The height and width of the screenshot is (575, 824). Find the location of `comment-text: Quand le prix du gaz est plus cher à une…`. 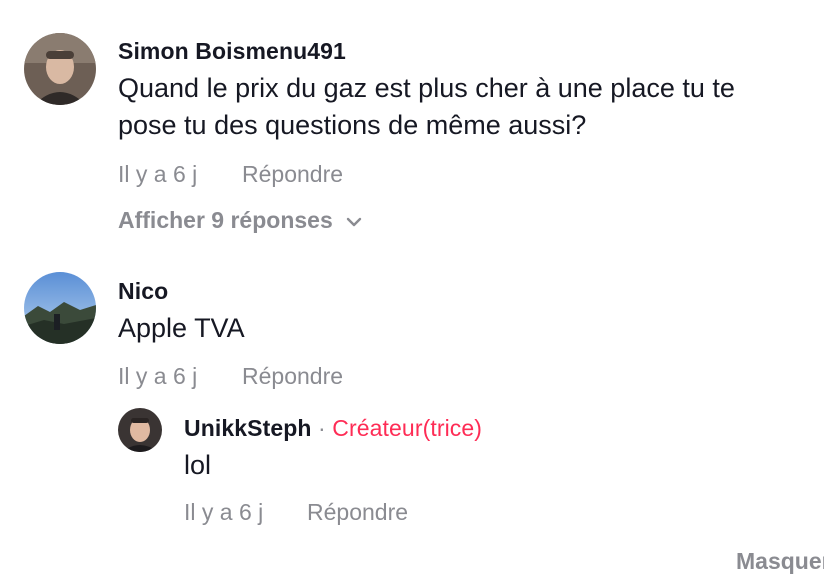

comment-text: Quand le prix du gaz est plus cher à une… is located at coordinates (468, 107).